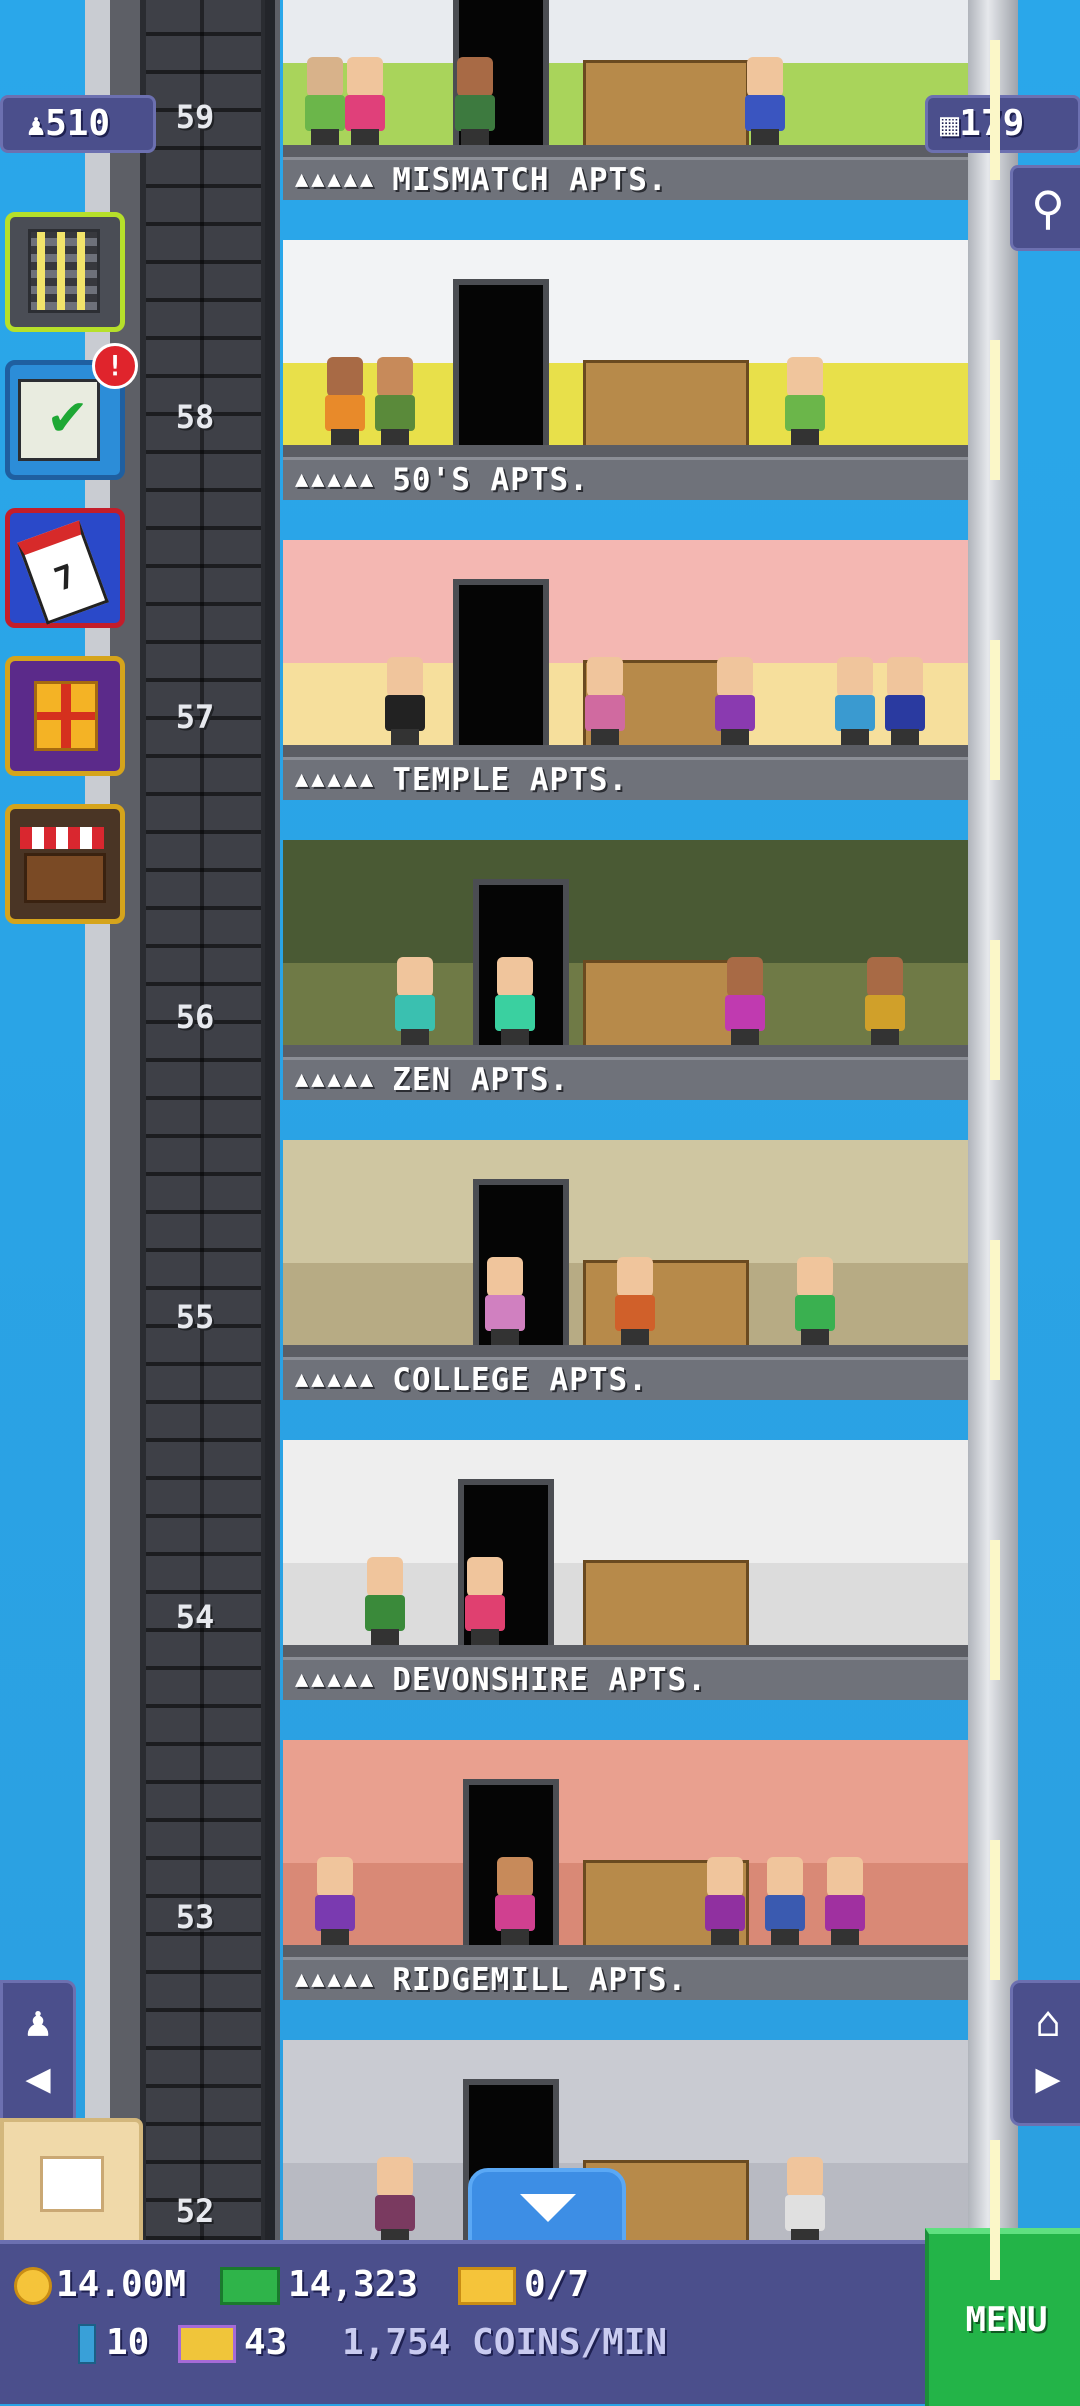 Image resolution: width=1080 pixels, height=2406 pixels. I want to click on shop-stall-button, so click(65, 864).